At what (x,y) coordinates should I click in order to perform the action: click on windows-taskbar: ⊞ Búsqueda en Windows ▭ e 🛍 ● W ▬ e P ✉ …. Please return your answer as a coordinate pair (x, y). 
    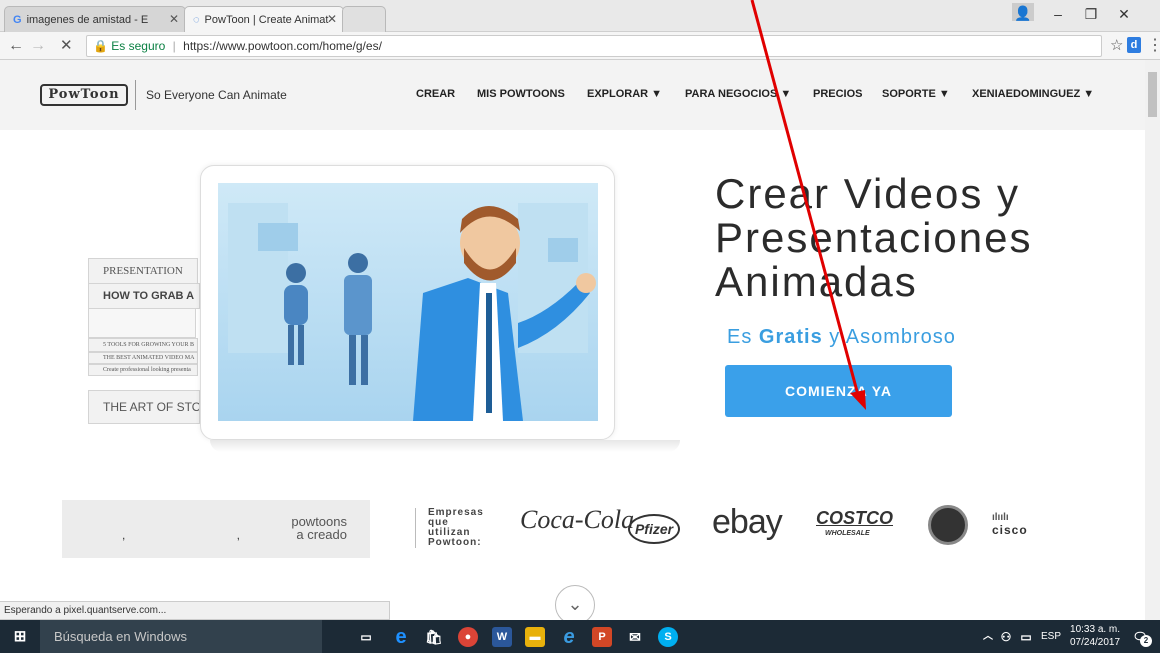
    Looking at the image, I should click on (580, 636).